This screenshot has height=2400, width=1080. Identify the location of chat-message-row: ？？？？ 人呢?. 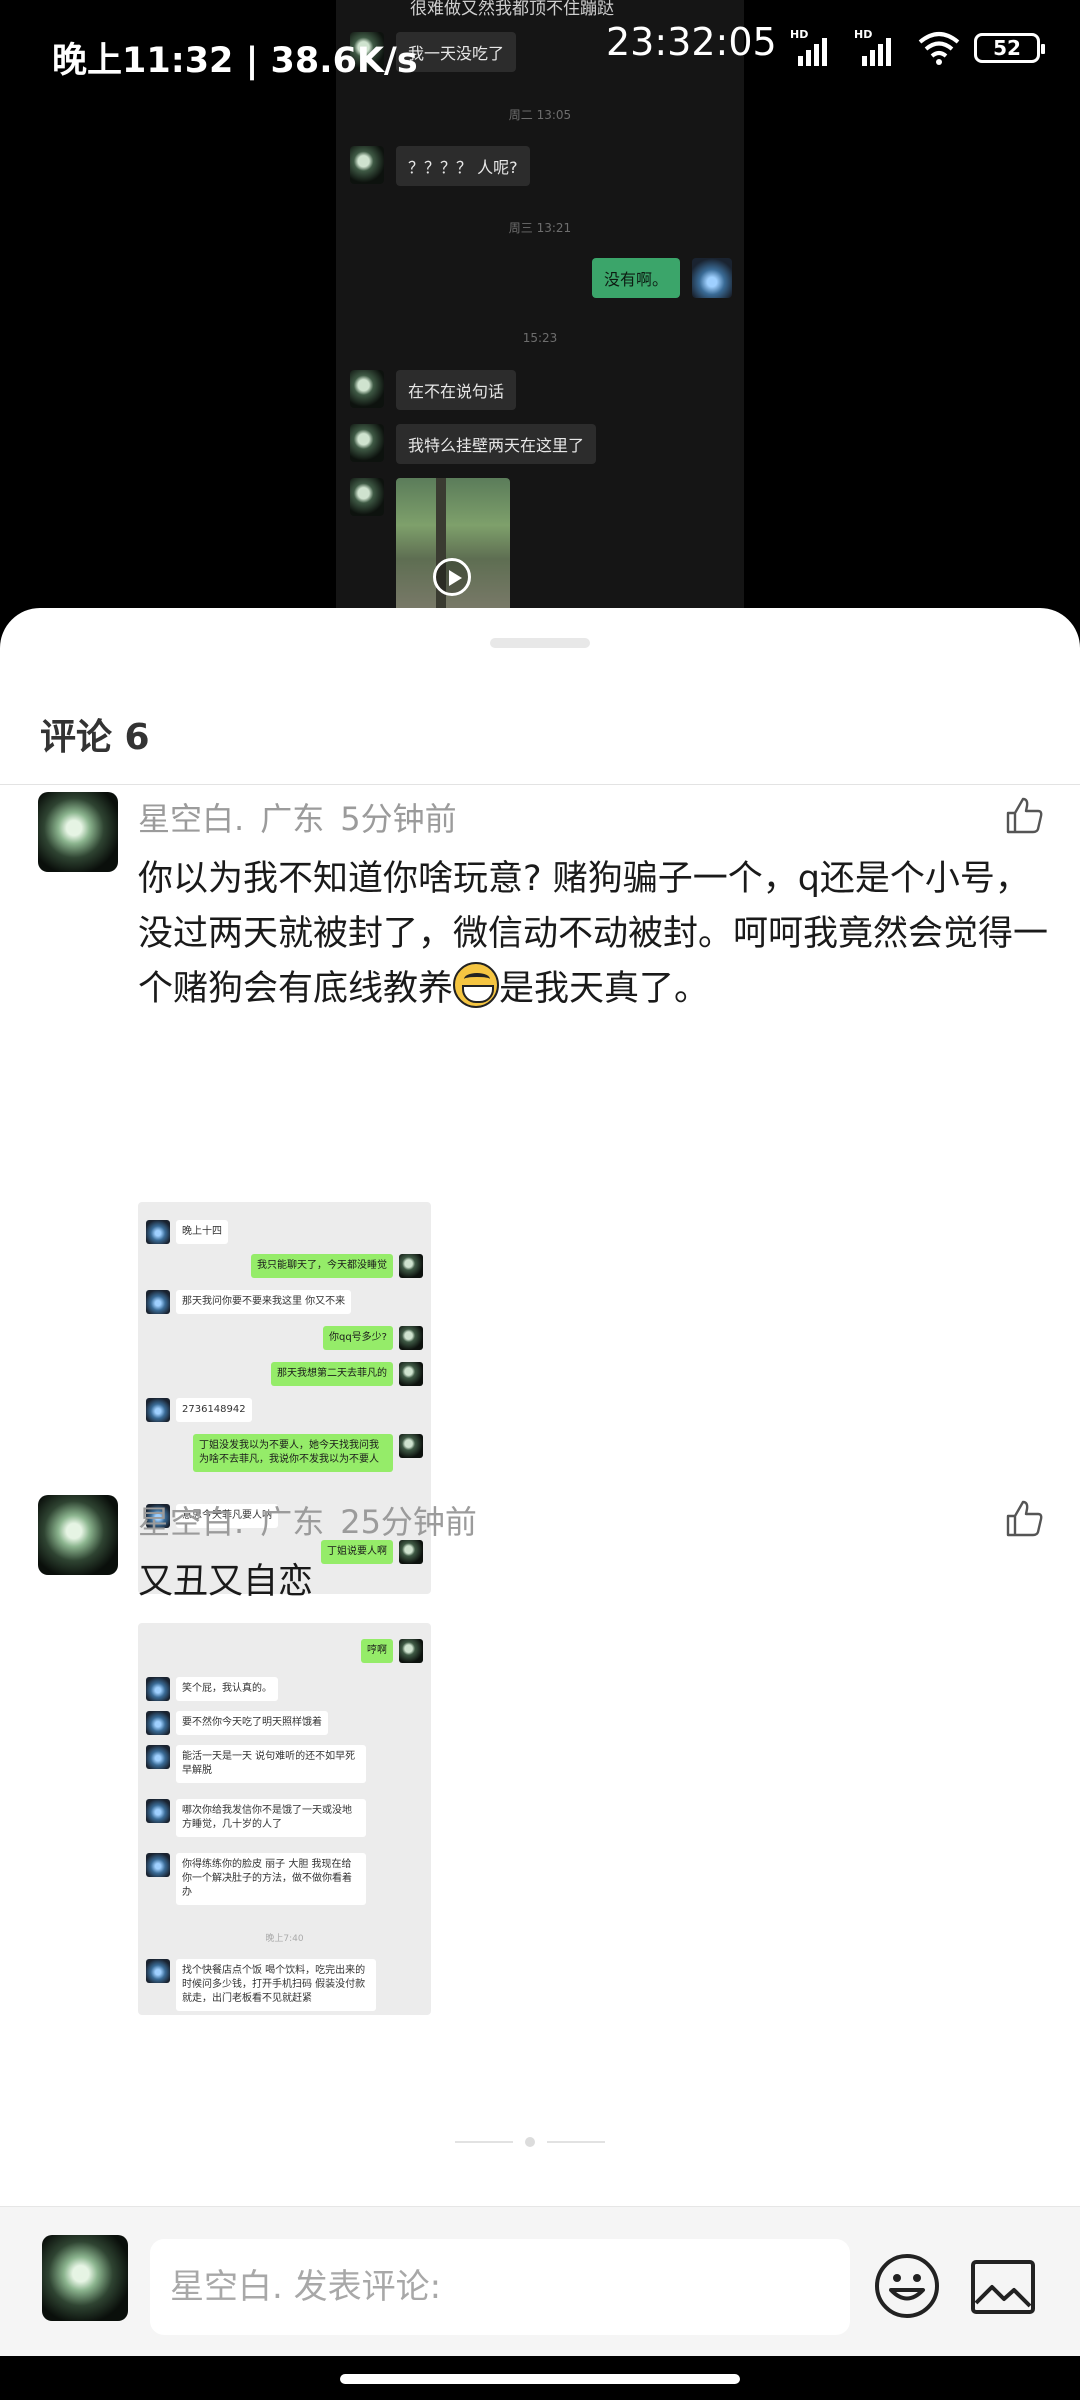
(440, 166).